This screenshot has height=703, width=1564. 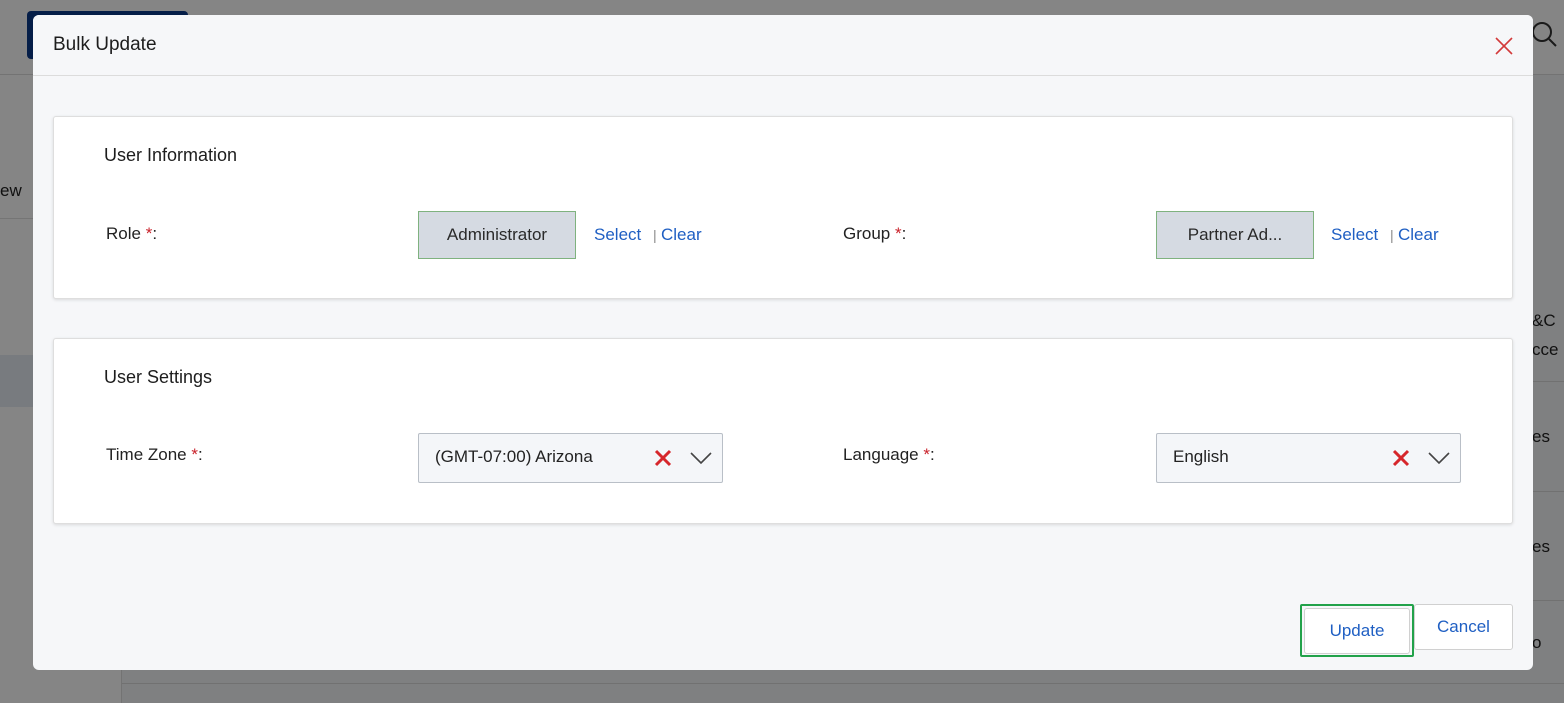 I want to click on close-icon, so click(x=1504, y=46).